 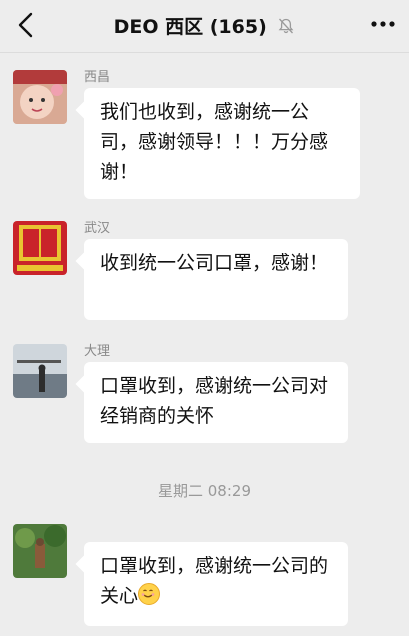 What do you see at coordinates (97, 77) in the screenshot?
I see `sender-name: 西昌` at bounding box center [97, 77].